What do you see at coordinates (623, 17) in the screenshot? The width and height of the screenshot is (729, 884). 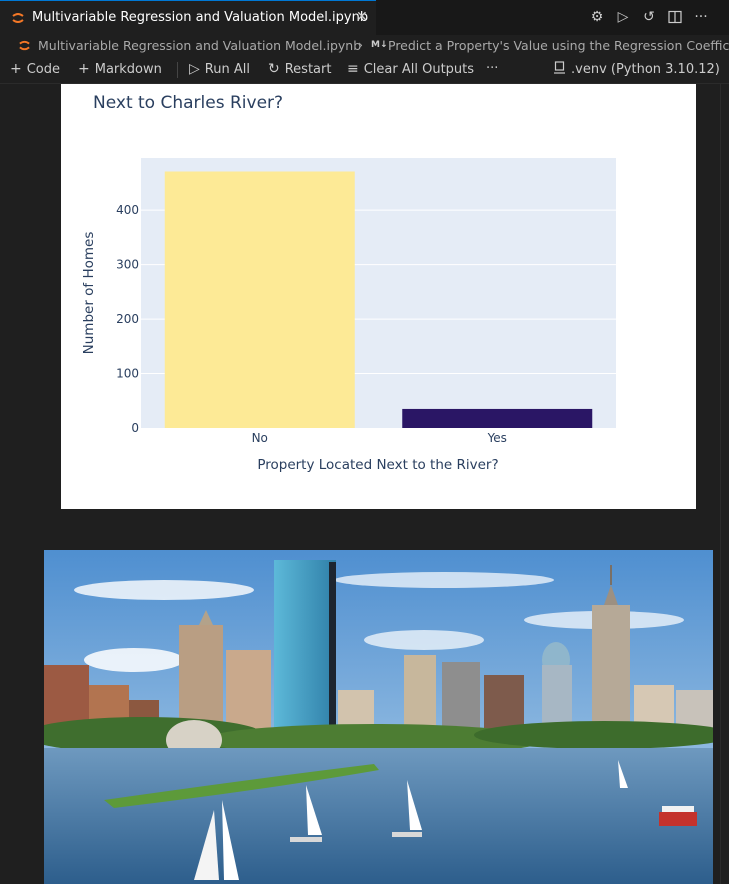 I see `run-icon: ▷` at bounding box center [623, 17].